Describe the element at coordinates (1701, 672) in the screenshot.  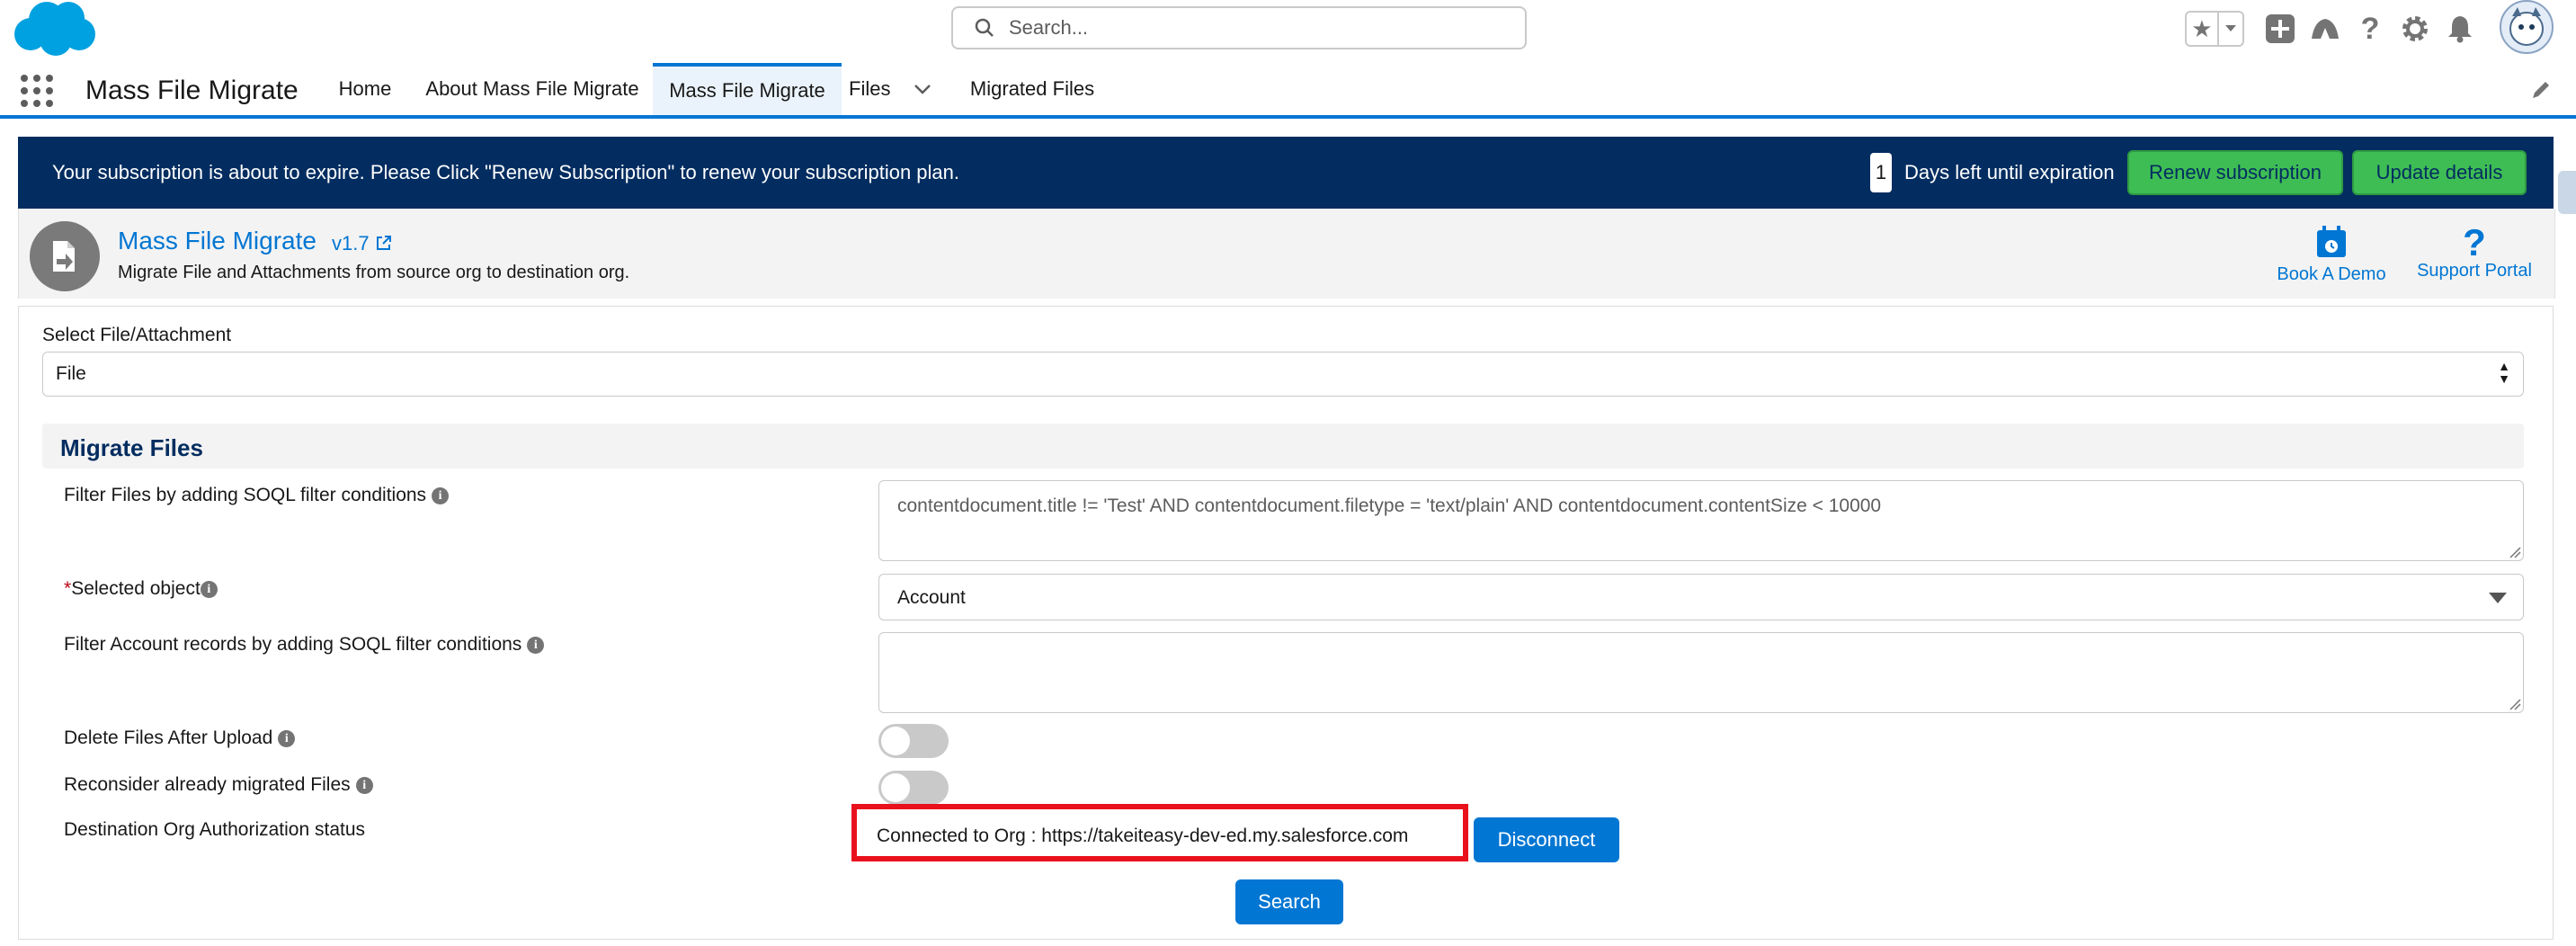
I see `filter-account-textarea` at that location.